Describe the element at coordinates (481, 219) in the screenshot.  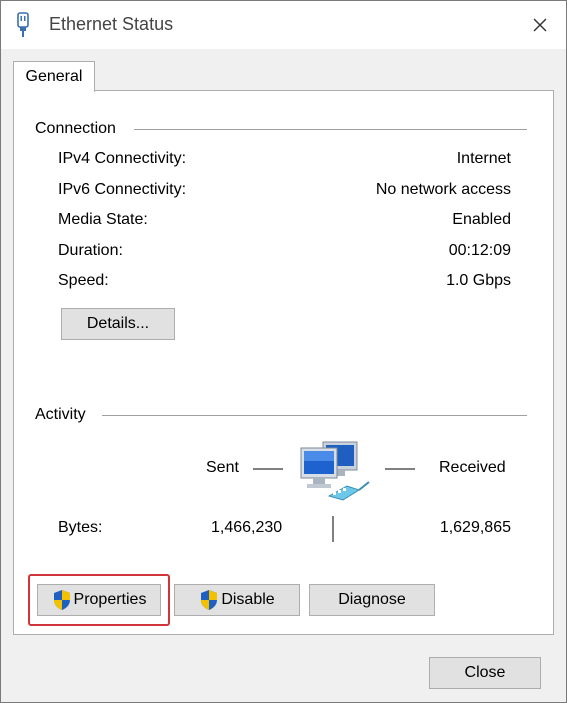
I see `media-state-value: Enabled` at that location.